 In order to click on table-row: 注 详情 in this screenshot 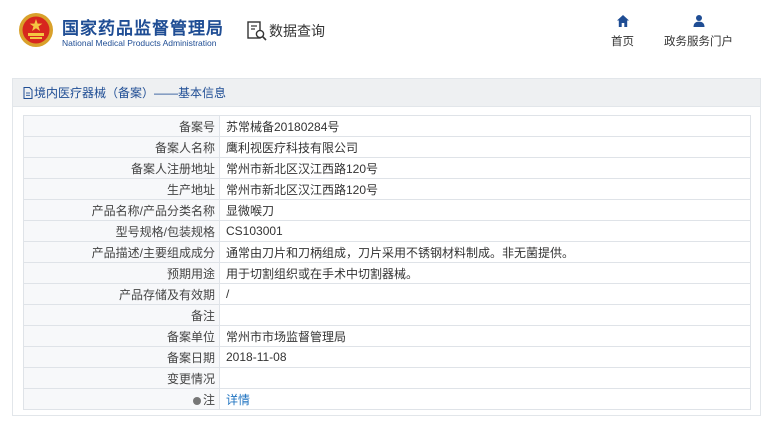, I will do `click(387, 399)`.